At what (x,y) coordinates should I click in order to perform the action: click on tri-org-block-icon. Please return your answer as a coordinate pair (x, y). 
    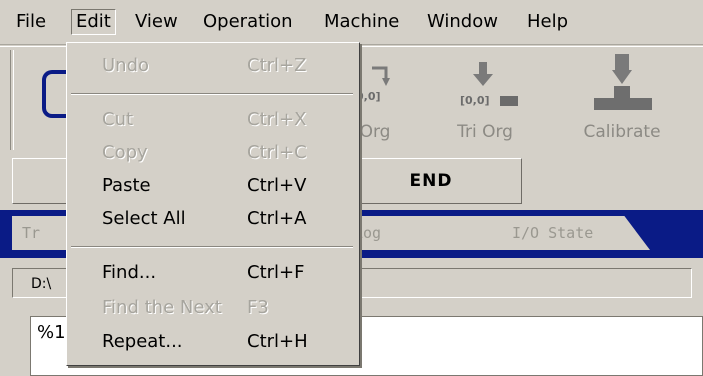
    Looking at the image, I should click on (509, 101).